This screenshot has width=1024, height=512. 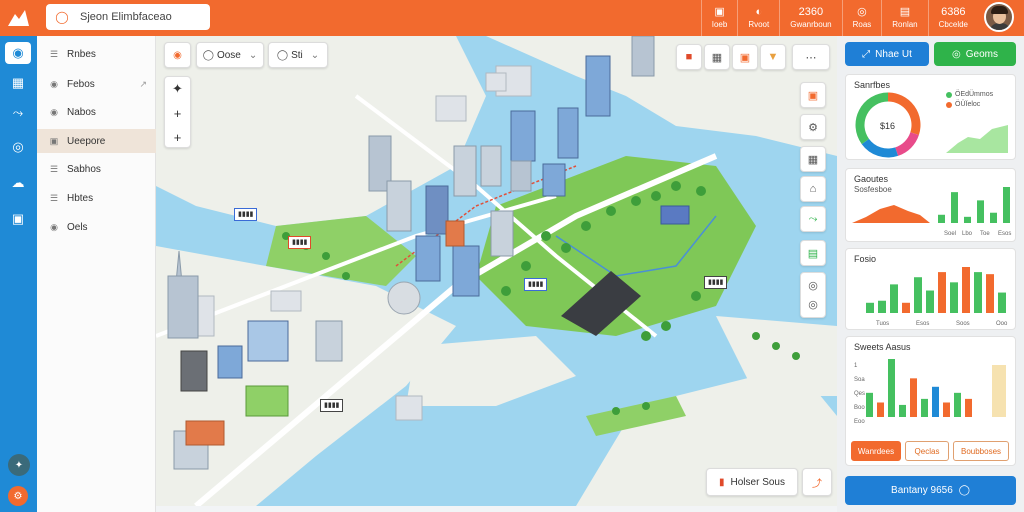 I want to click on tab-label: Boubboses, so click(x=981, y=451).